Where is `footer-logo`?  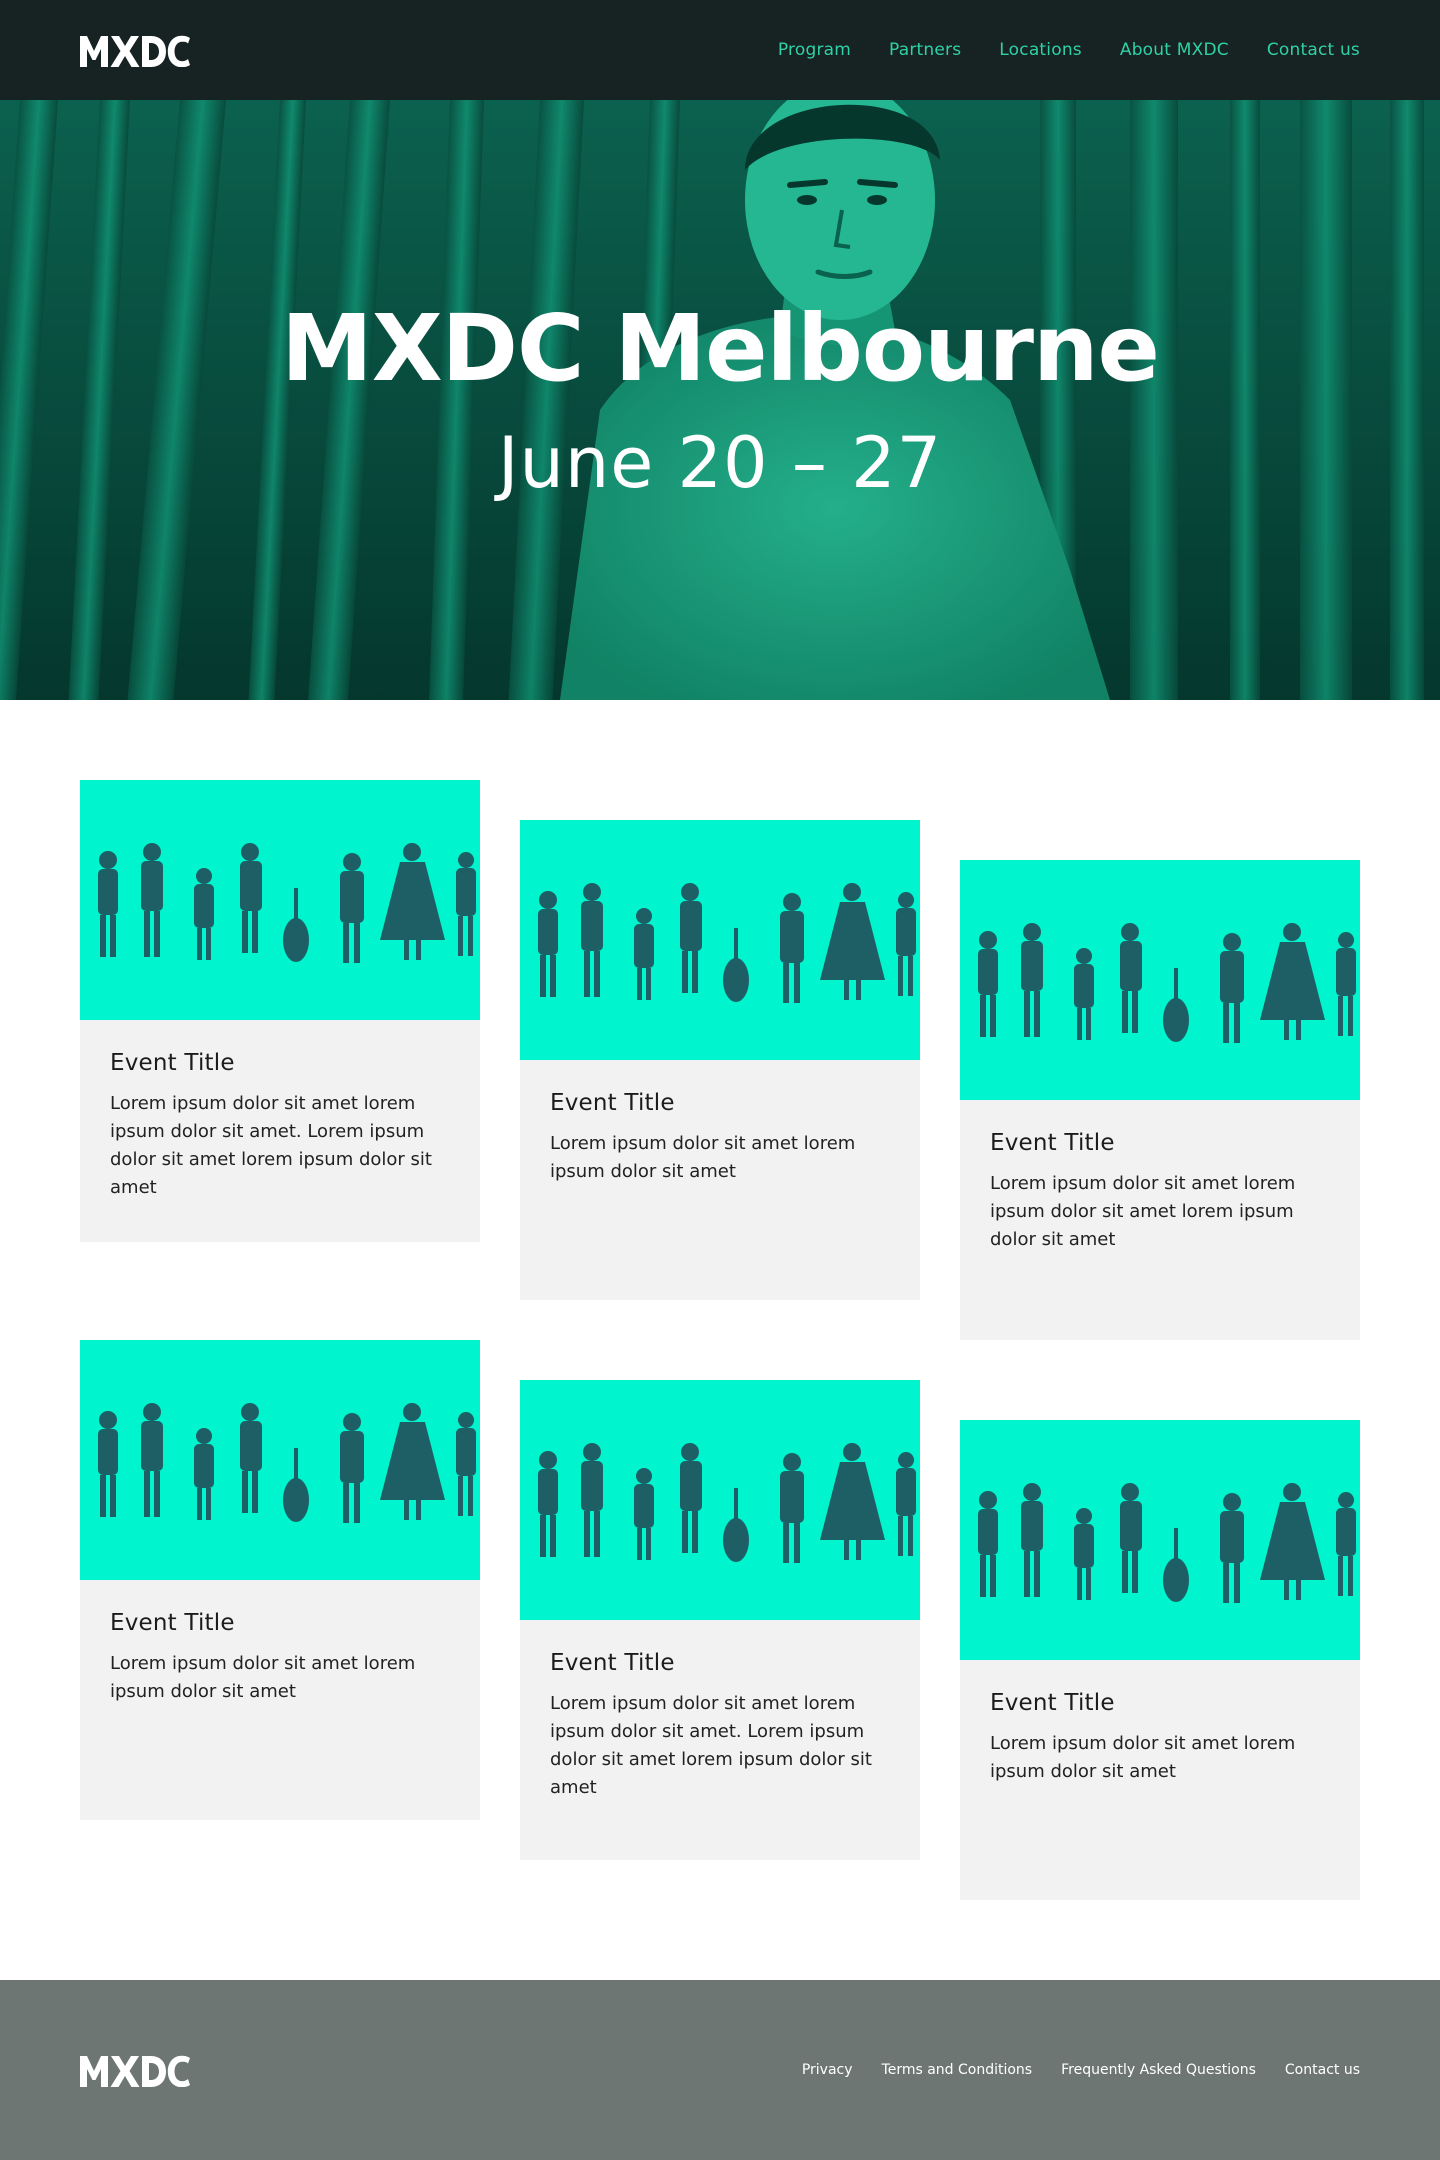 footer-logo is located at coordinates (135, 2072).